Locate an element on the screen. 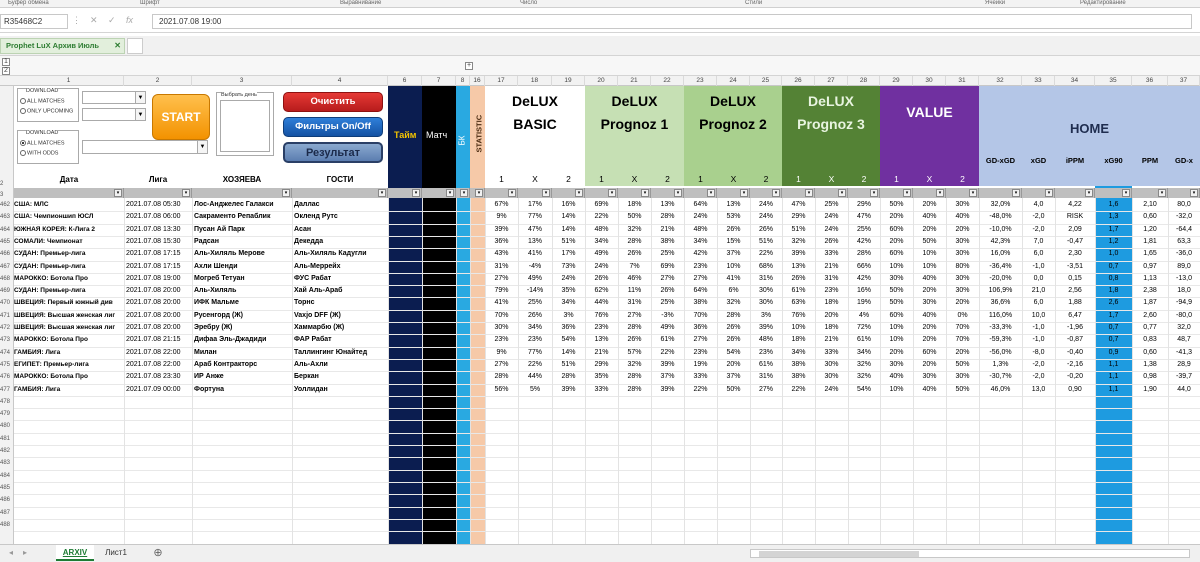 The image size is (1200, 562). cell-value: 32,0% is located at coordinates (1000, 205).